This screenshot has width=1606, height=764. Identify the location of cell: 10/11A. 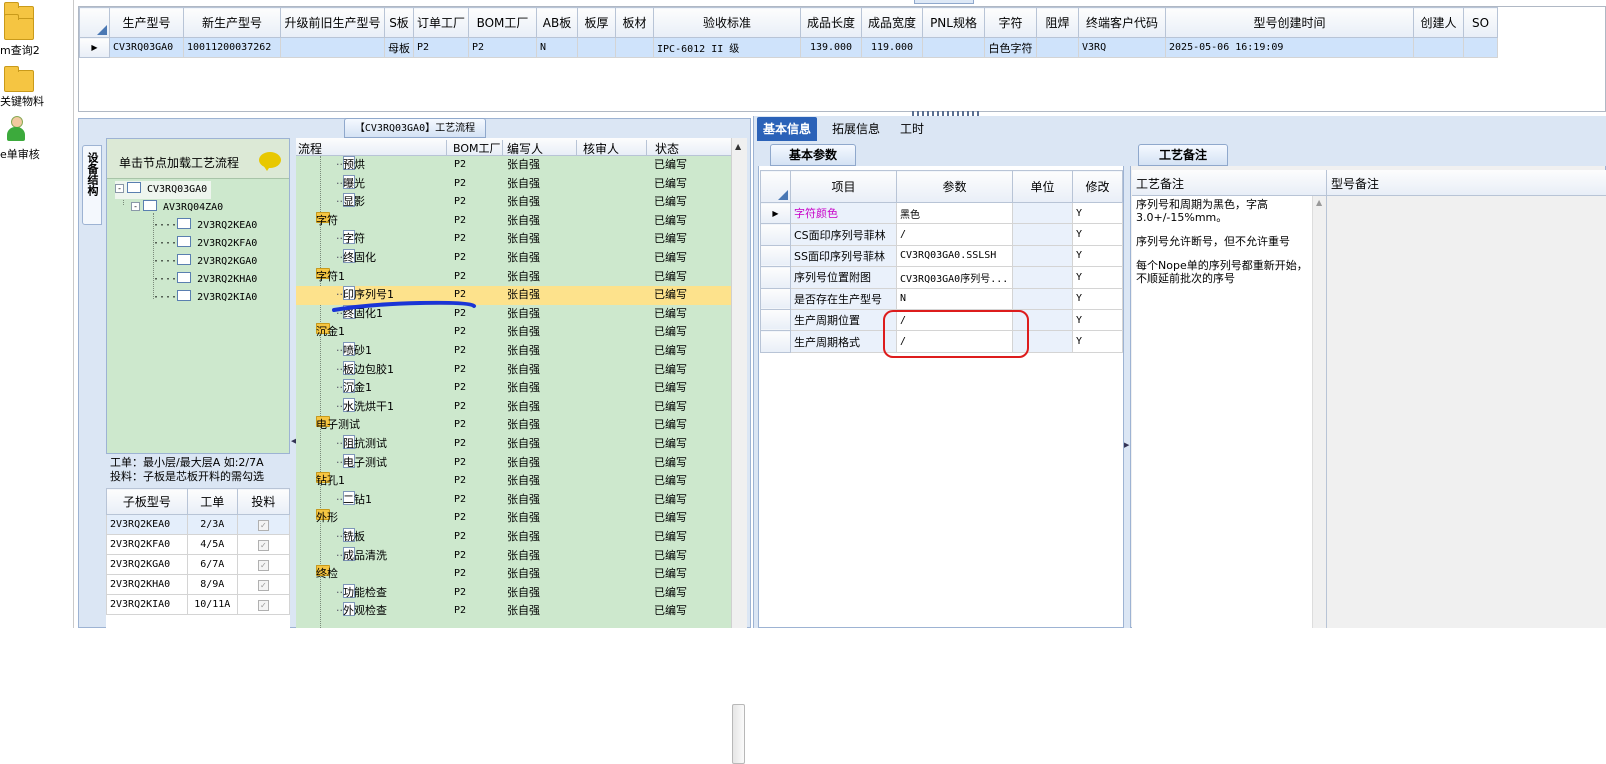
(212, 604).